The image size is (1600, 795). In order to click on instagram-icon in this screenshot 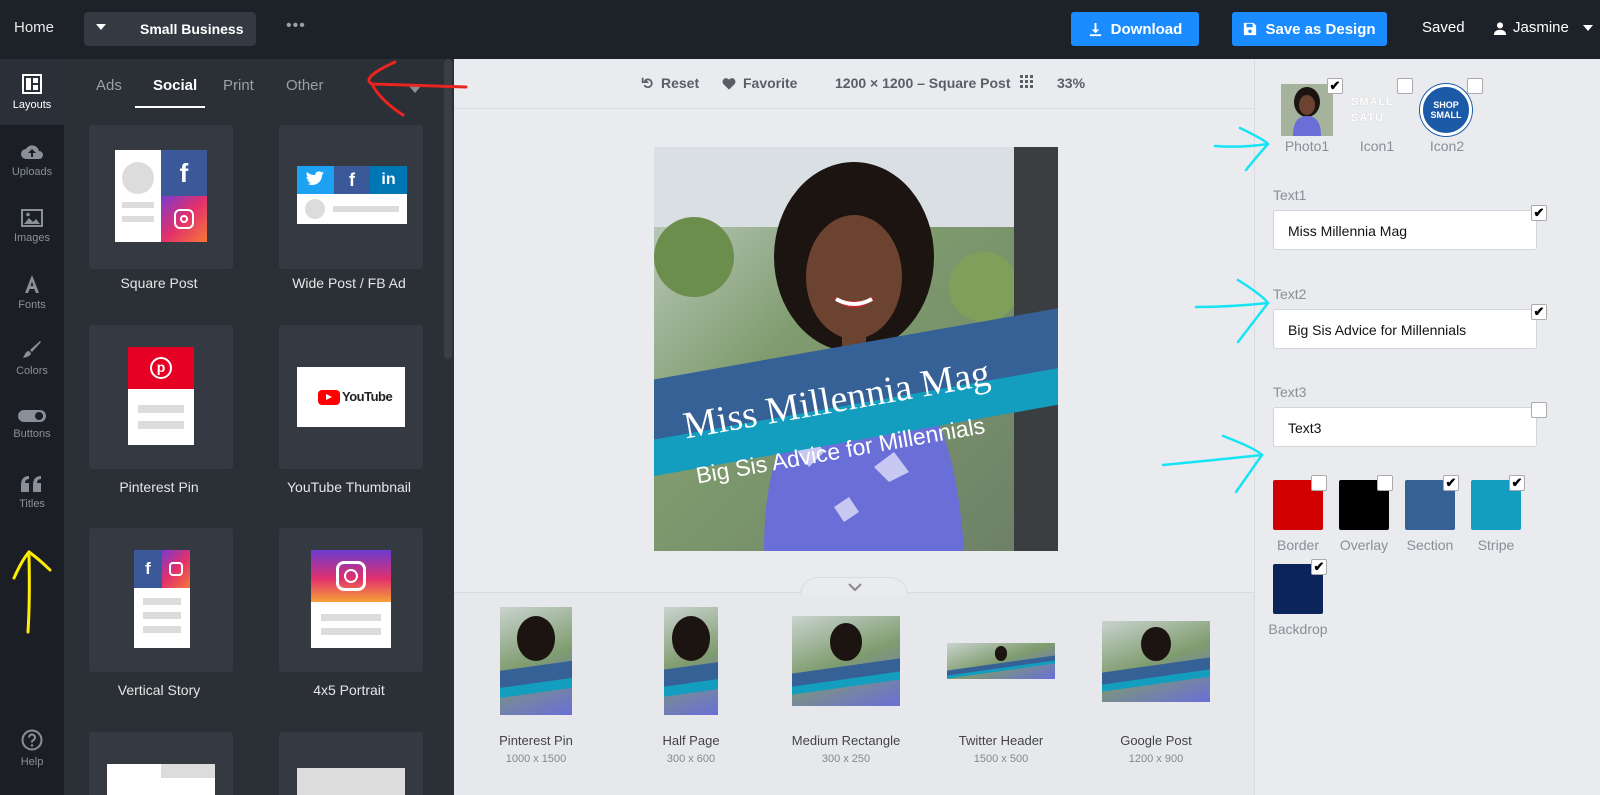, I will do `click(184, 219)`.